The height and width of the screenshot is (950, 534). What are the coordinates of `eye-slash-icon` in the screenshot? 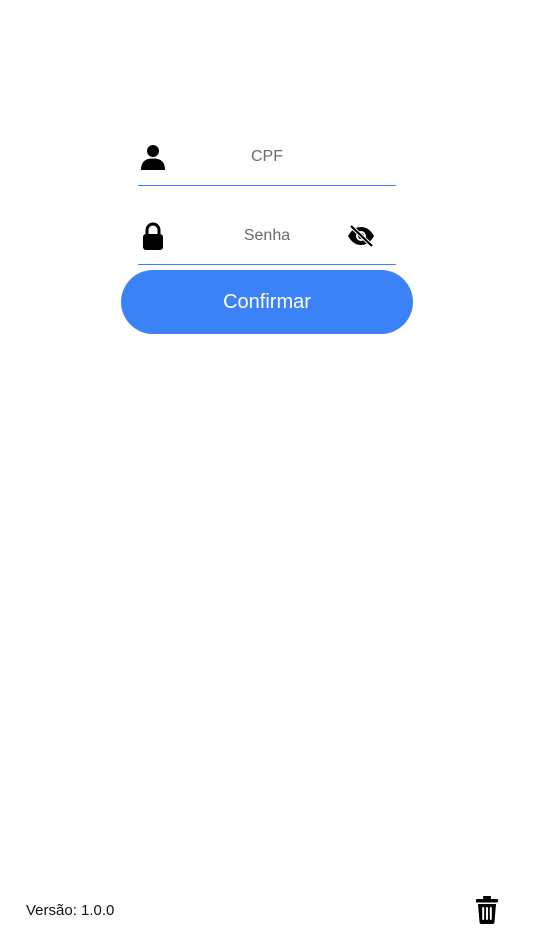 It's located at (361, 236).